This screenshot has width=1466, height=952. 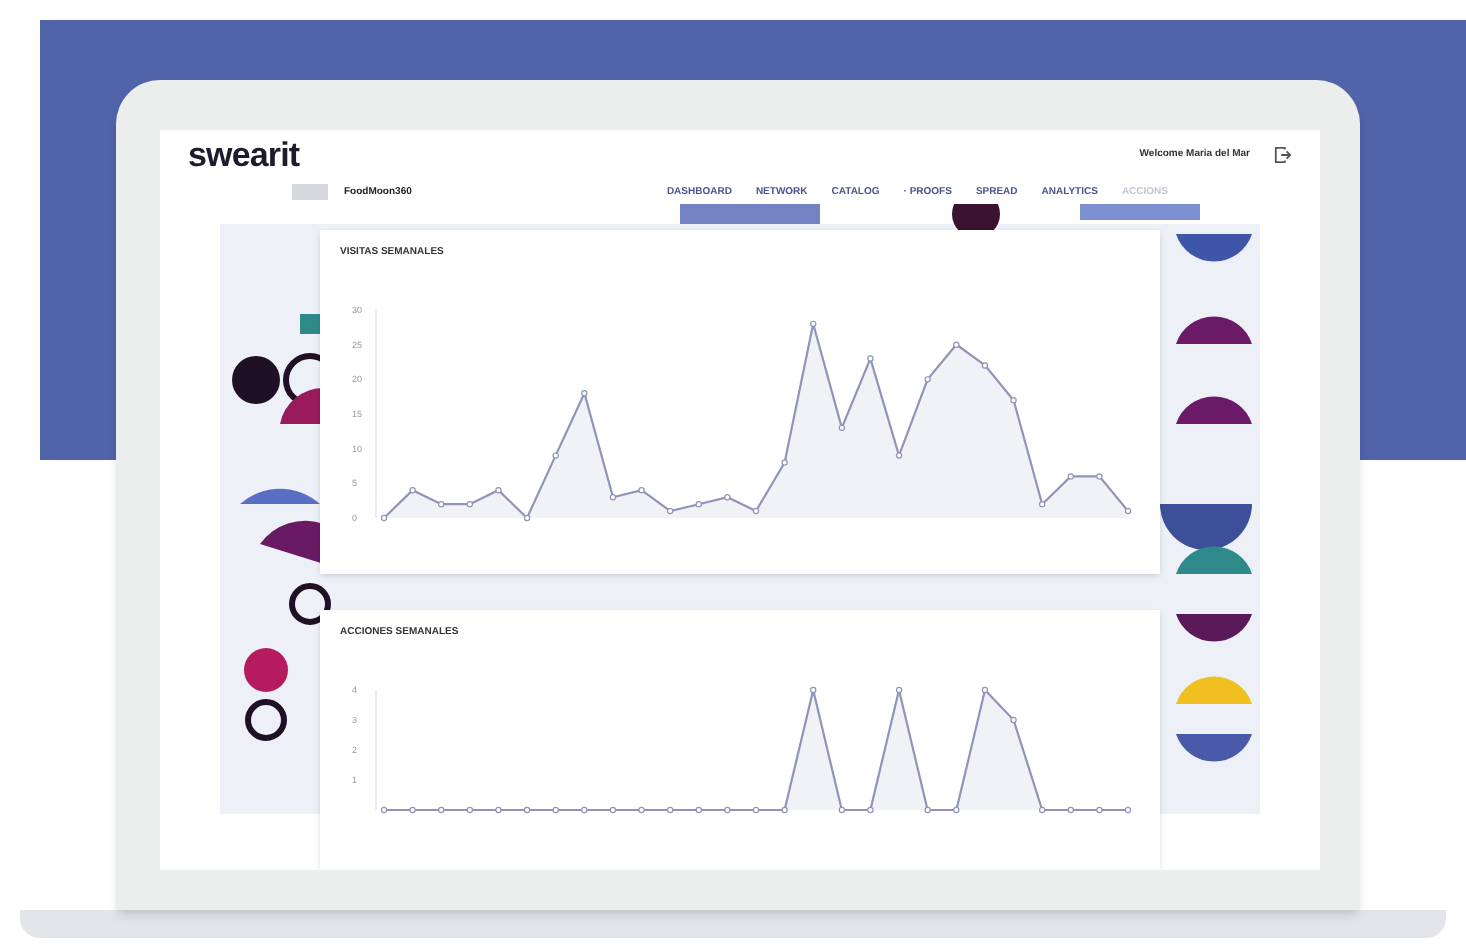 What do you see at coordinates (1283, 155) in the screenshot?
I see `logout-icon` at bounding box center [1283, 155].